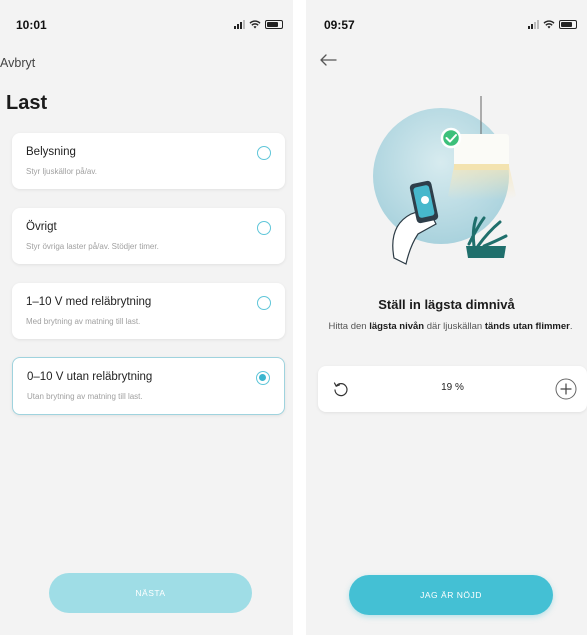 Image resolution: width=587 pixels, height=635 pixels. Describe the element at coordinates (90, 377) in the screenshot. I see `option-title: 0–10 V utan reläbrytning` at that location.